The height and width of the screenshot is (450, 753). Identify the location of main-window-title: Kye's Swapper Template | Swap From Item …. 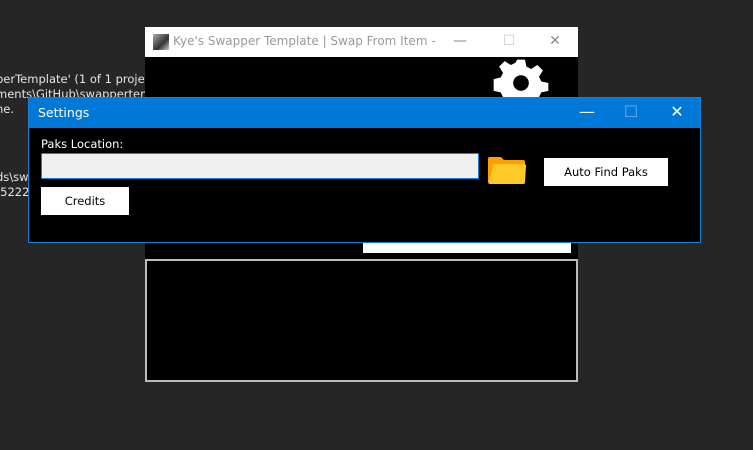
(305, 41).